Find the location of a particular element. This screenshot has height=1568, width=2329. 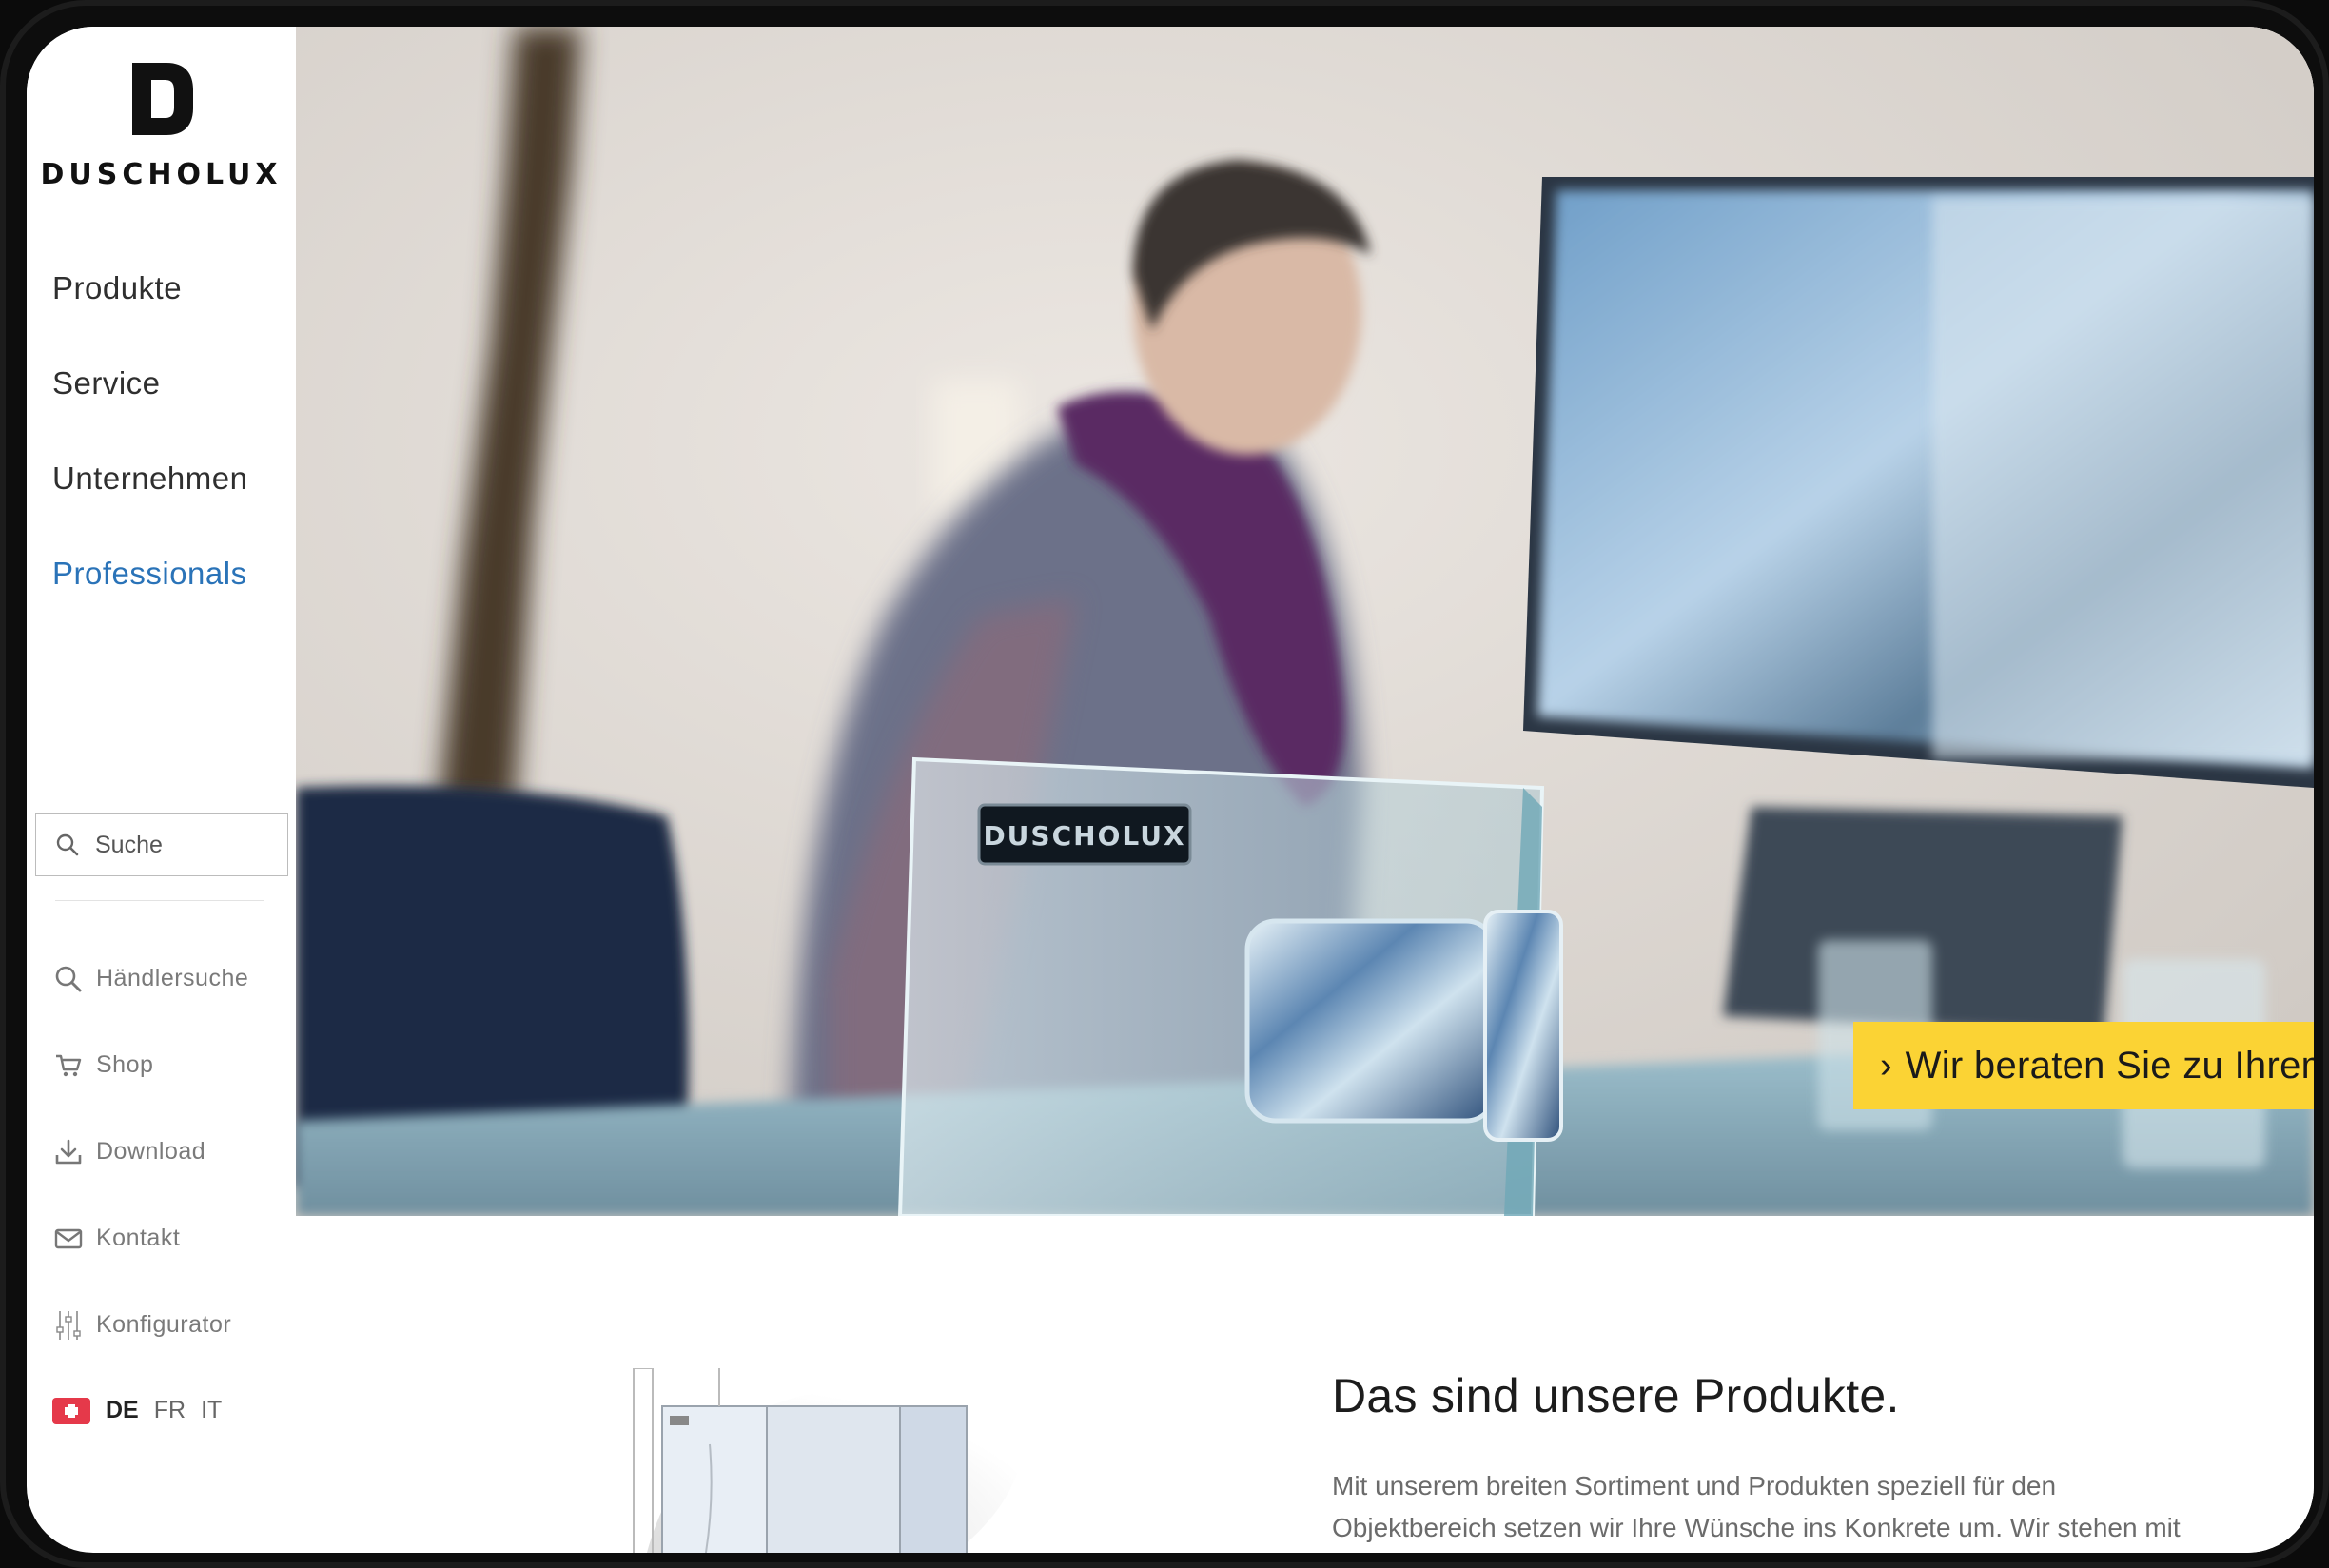

tool-label: Shop is located at coordinates (125, 1064).